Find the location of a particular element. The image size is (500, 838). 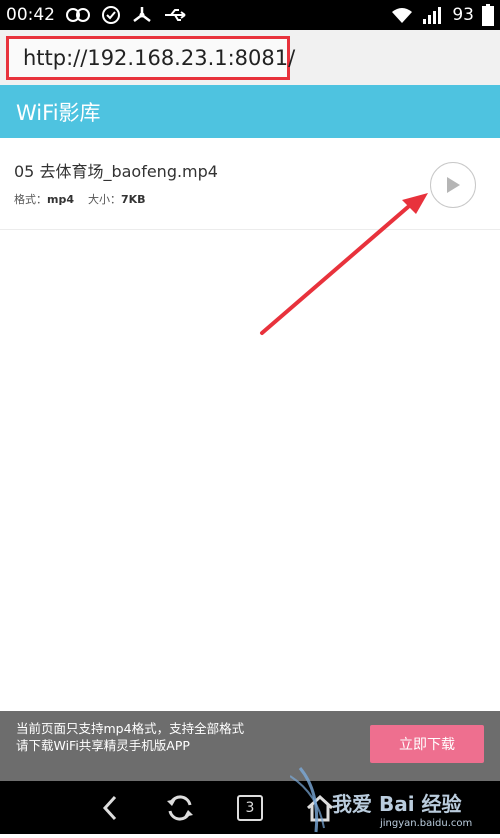

tab-count: 3 is located at coordinates (250, 808).